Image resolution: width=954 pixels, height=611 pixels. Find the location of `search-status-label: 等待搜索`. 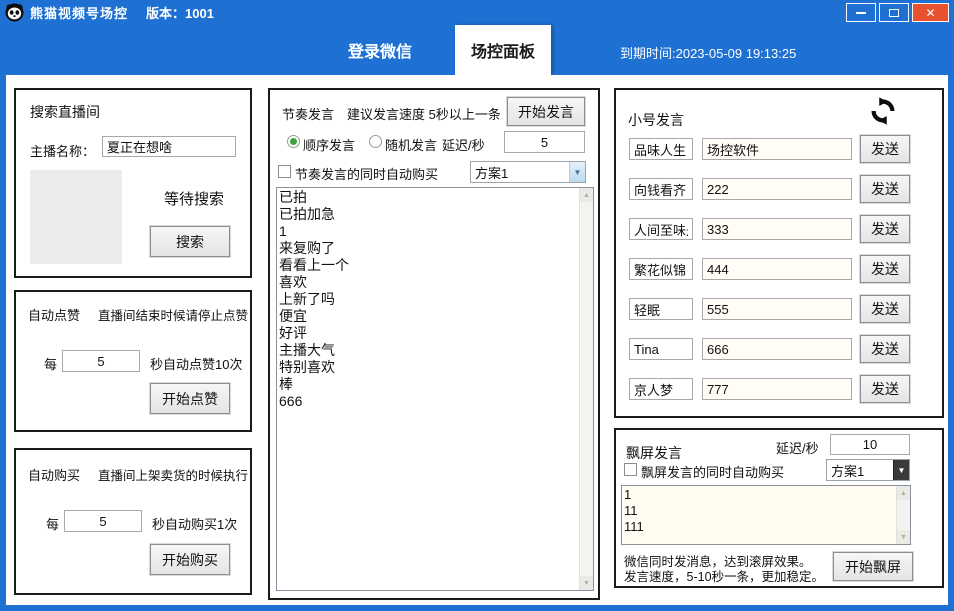

search-status-label: 等待搜索 is located at coordinates (194, 199).